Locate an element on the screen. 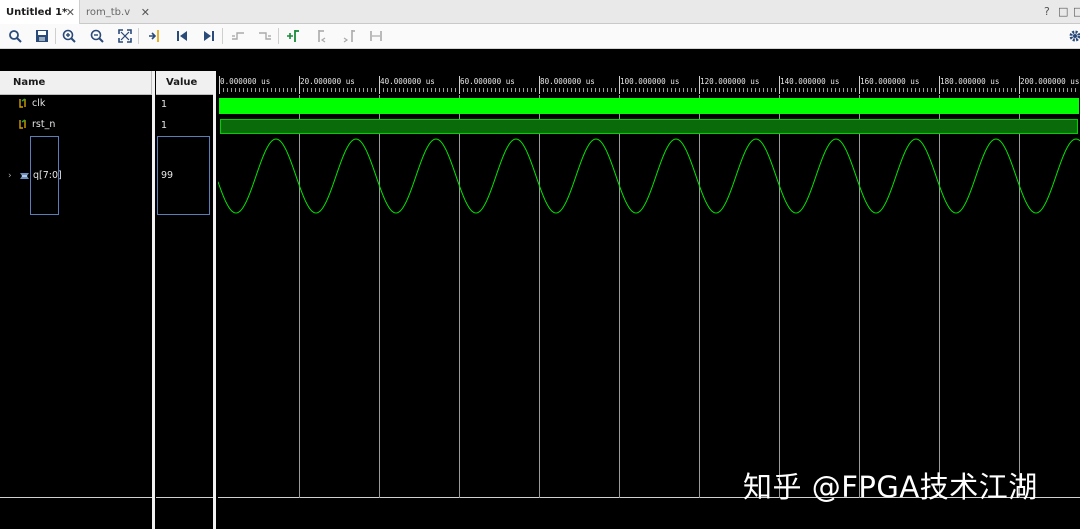  restore-icon: □ is located at coordinates (1063, 11).